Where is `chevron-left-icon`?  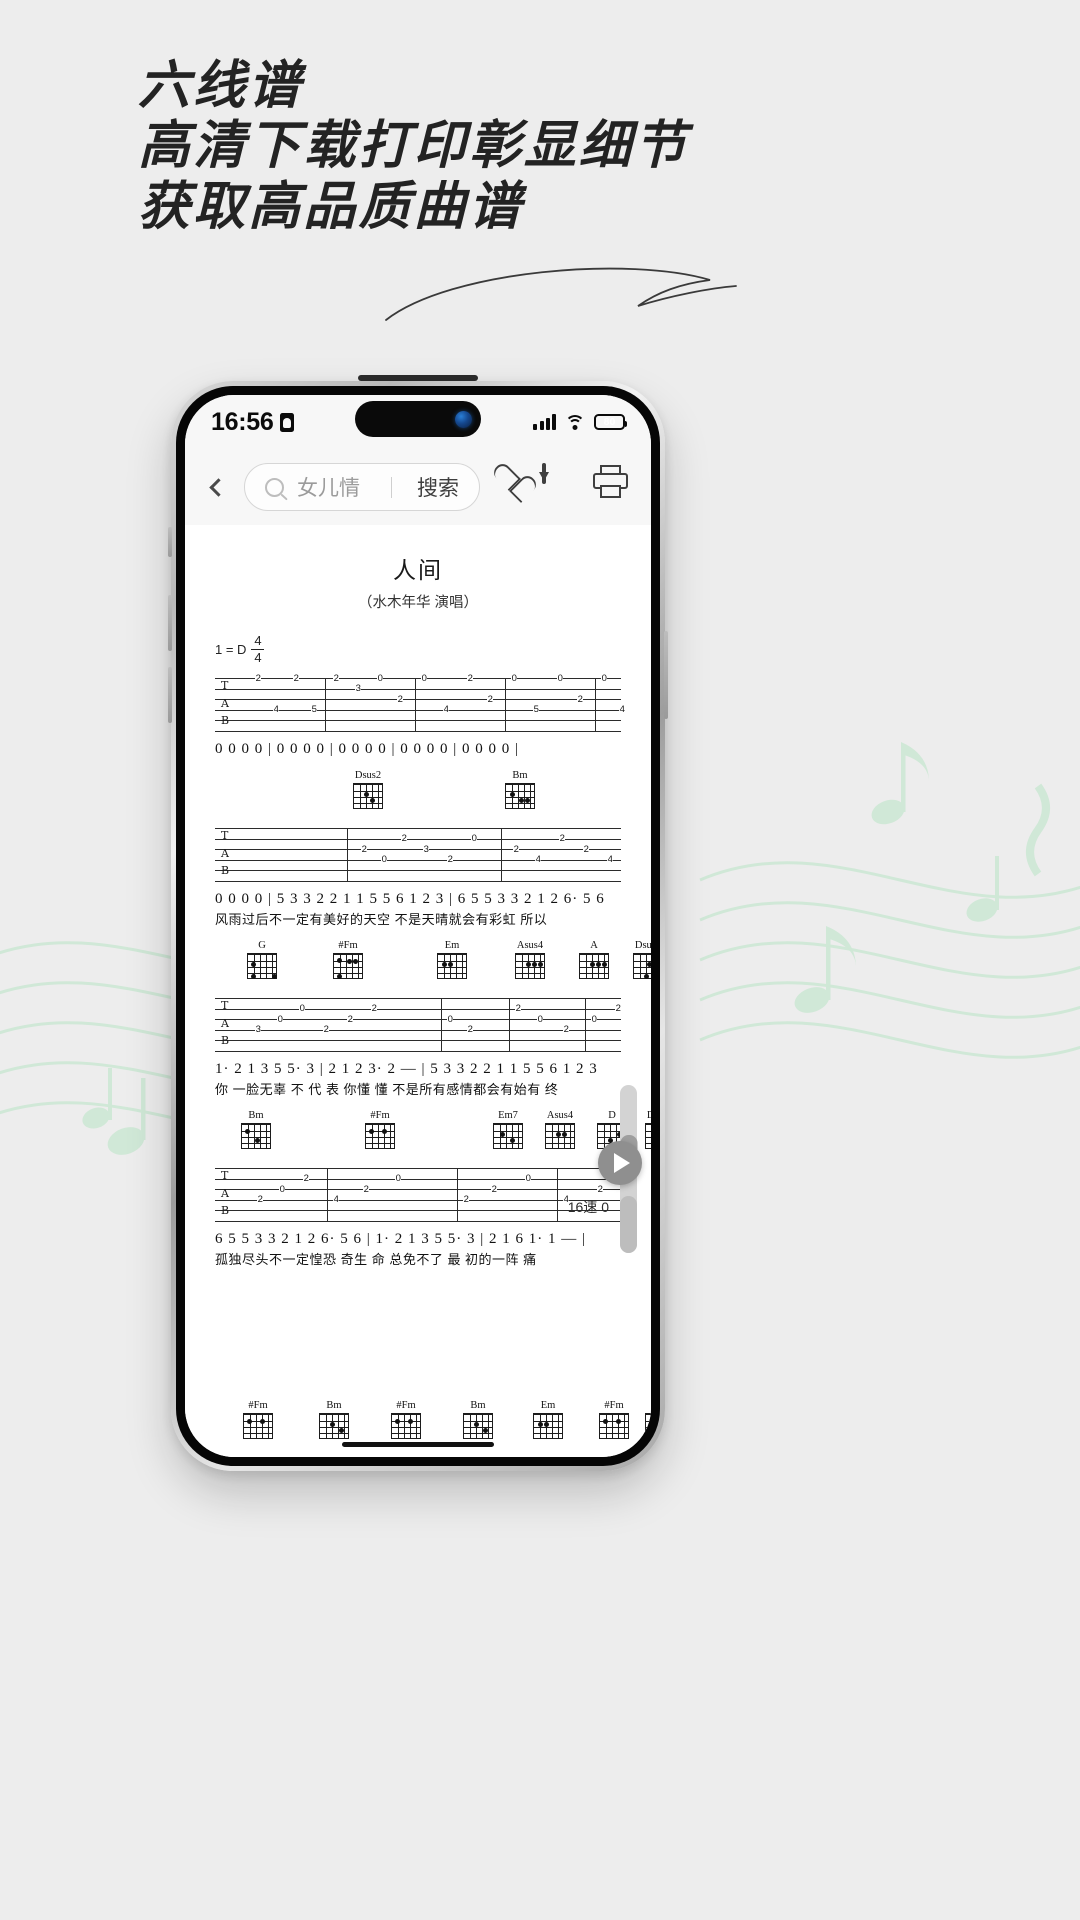
chevron-left-icon is located at coordinates (218, 487).